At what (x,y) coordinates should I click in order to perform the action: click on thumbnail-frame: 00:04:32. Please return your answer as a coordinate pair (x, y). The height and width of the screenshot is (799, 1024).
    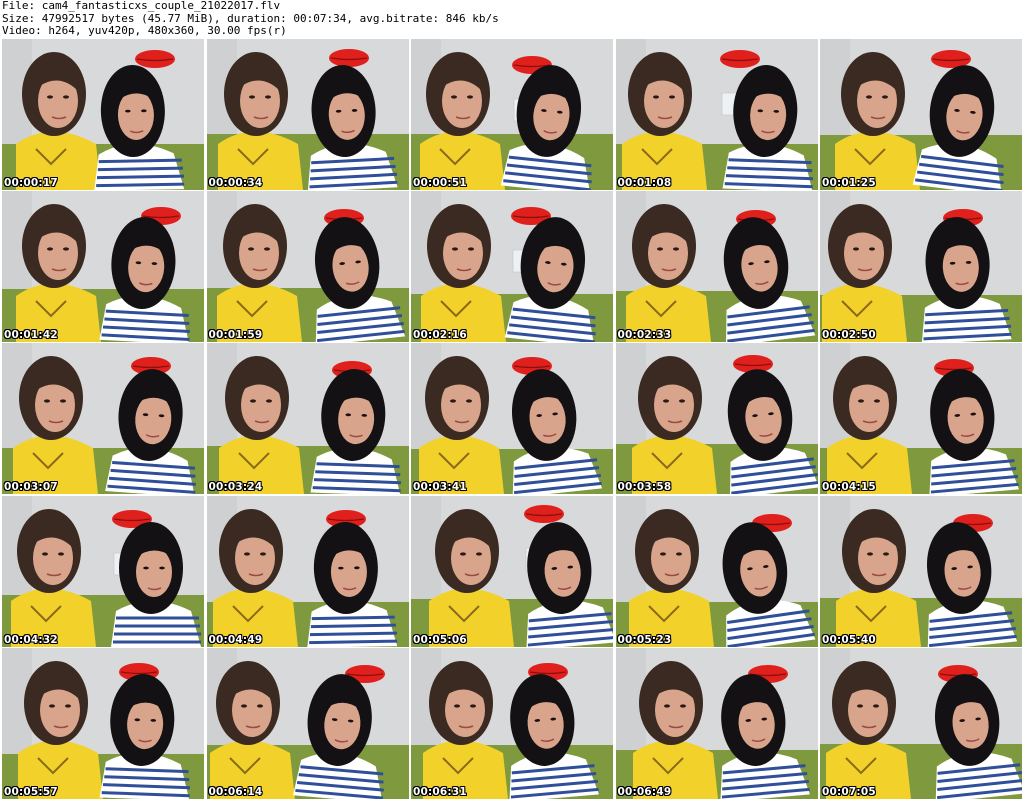
    Looking at the image, I should click on (103, 571).